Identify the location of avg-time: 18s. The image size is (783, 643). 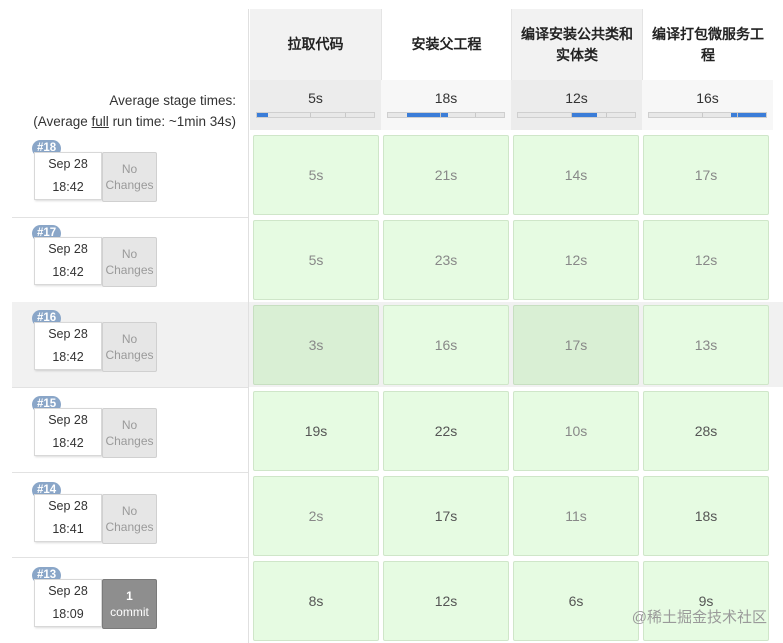
(446, 98).